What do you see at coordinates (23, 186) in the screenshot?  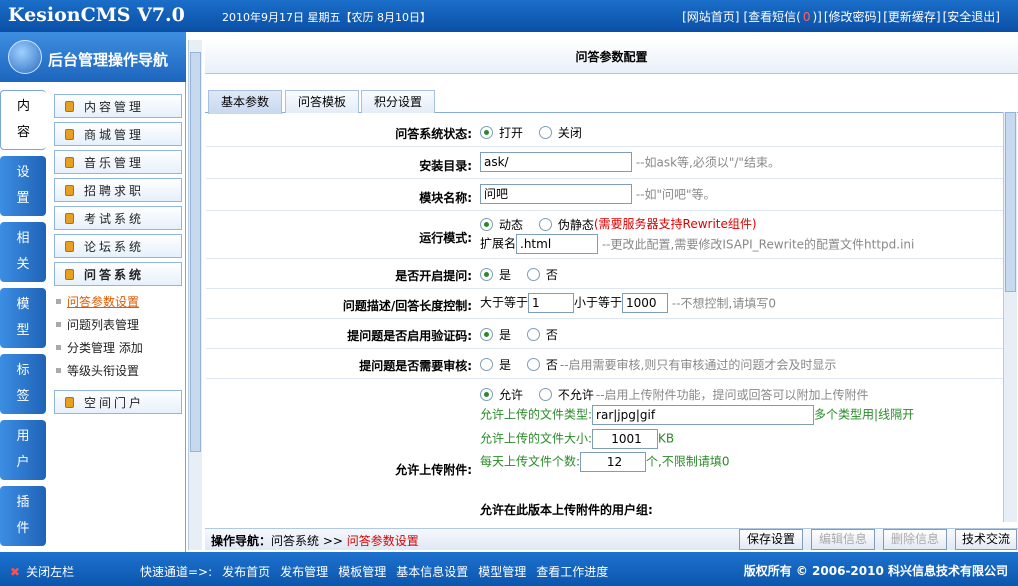 I see `vtab-settings: 设置` at bounding box center [23, 186].